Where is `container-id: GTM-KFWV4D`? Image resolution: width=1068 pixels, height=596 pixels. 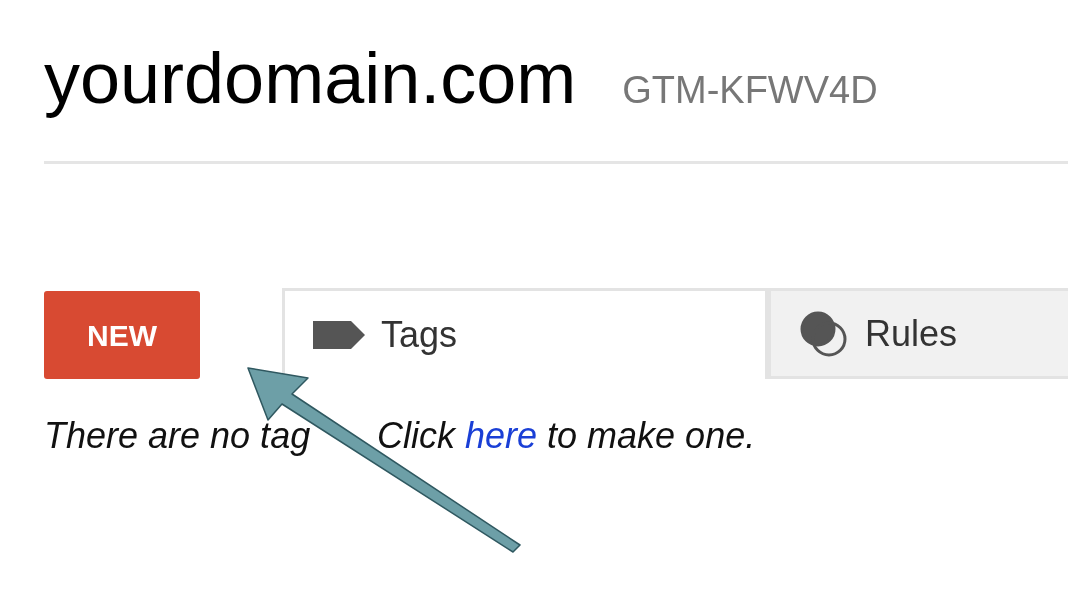
container-id: GTM-KFWV4D is located at coordinates (750, 90).